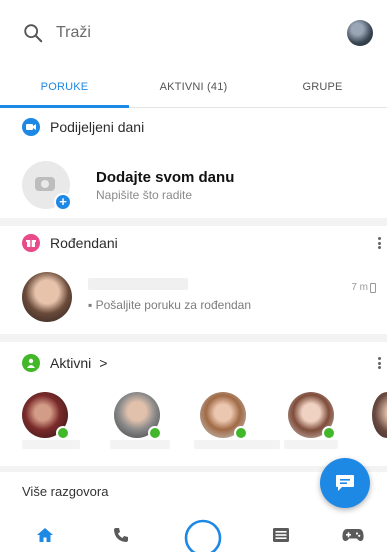  What do you see at coordinates (359, 287) in the screenshot?
I see `time-label: 7 m` at bounding box center [359, 287].